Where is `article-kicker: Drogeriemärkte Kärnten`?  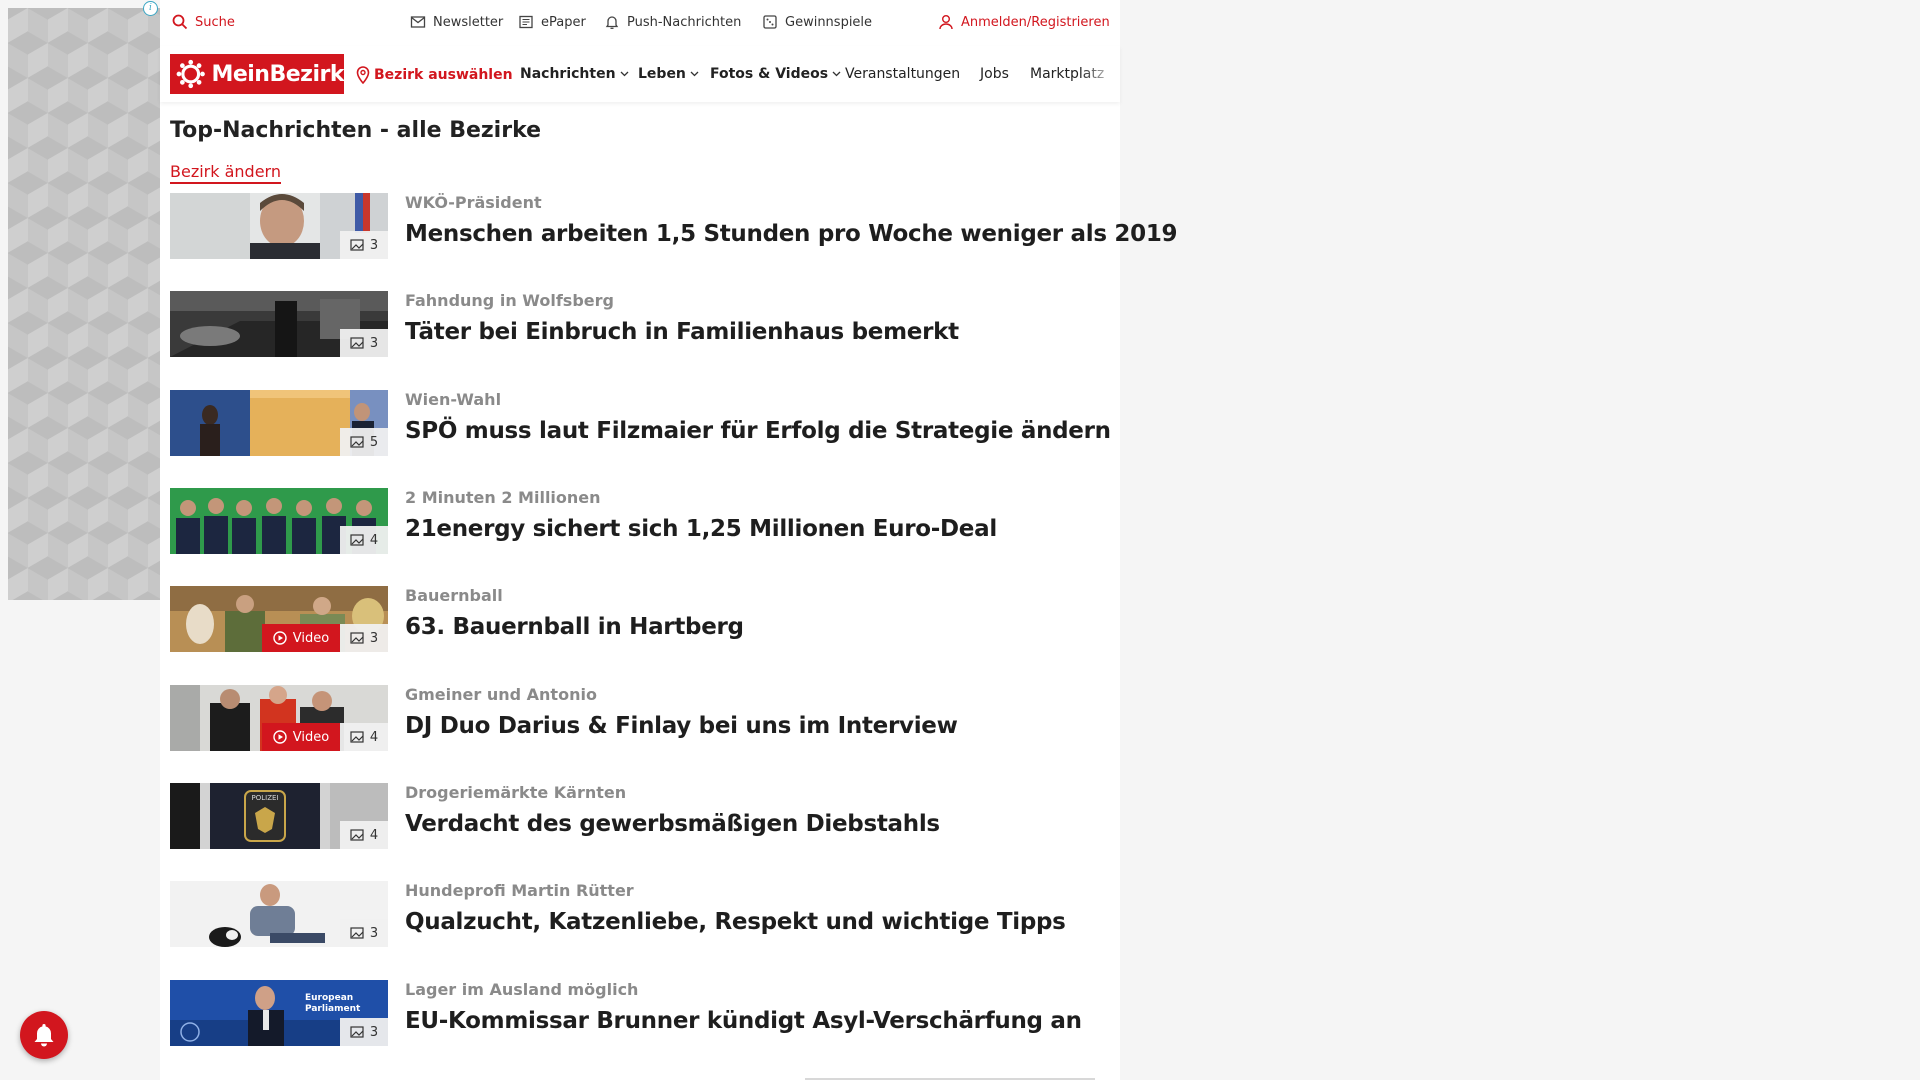 article-kicker: Drogeriemärkte Kärnten is located at coordinates (516, 792).